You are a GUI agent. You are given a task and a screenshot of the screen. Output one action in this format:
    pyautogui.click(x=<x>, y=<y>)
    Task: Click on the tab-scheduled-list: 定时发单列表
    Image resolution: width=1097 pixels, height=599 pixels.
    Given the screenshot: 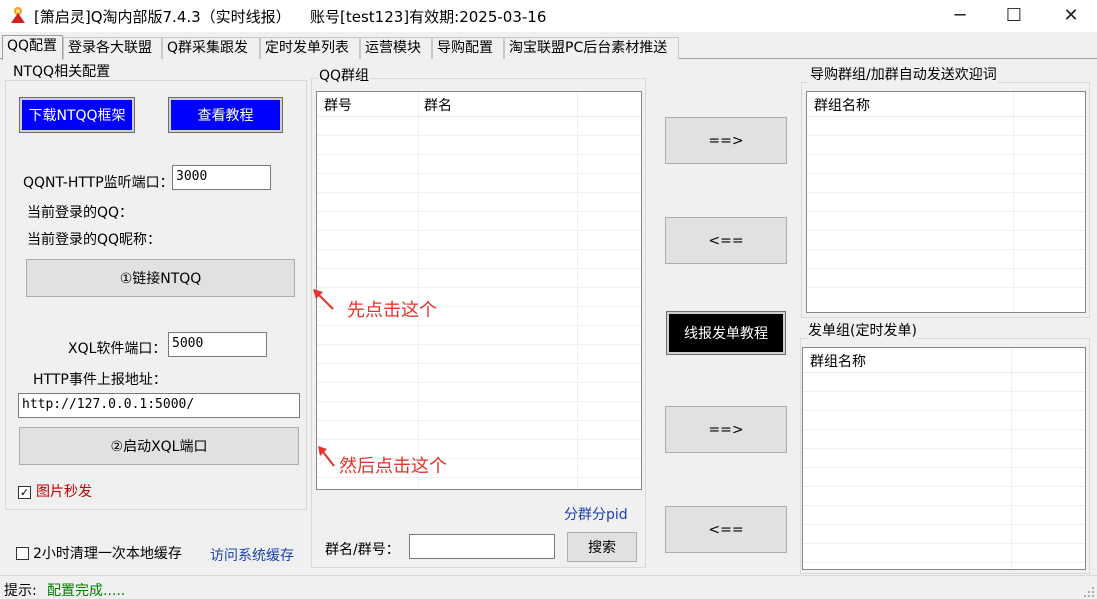 What is the action you would take?
    pyautogui.click(x=310, y=48)
    